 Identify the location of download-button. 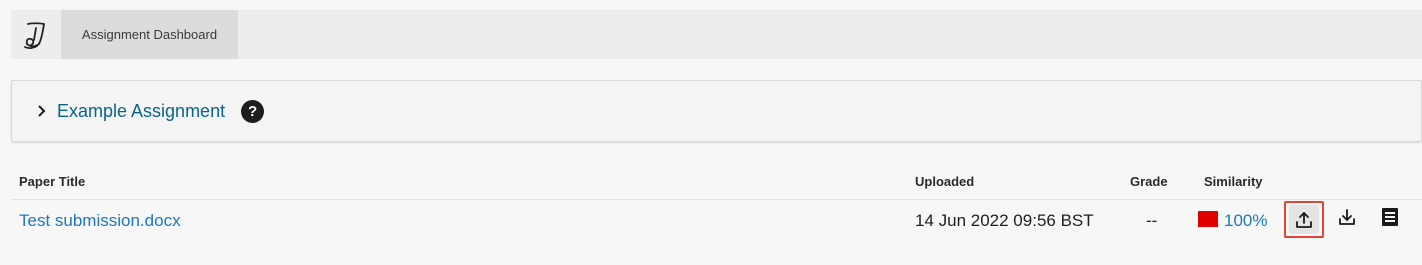
(1347, 219).